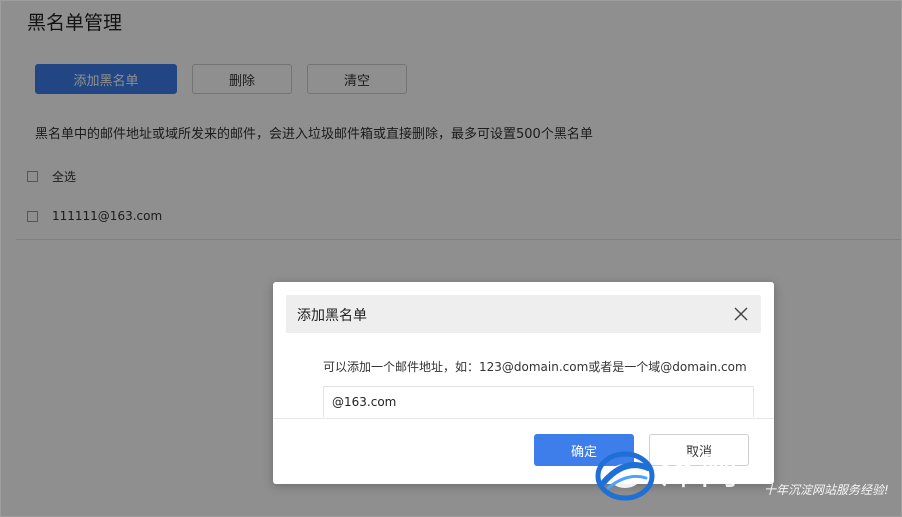  I want to click on blacklist-address-input, so click(538, 401).